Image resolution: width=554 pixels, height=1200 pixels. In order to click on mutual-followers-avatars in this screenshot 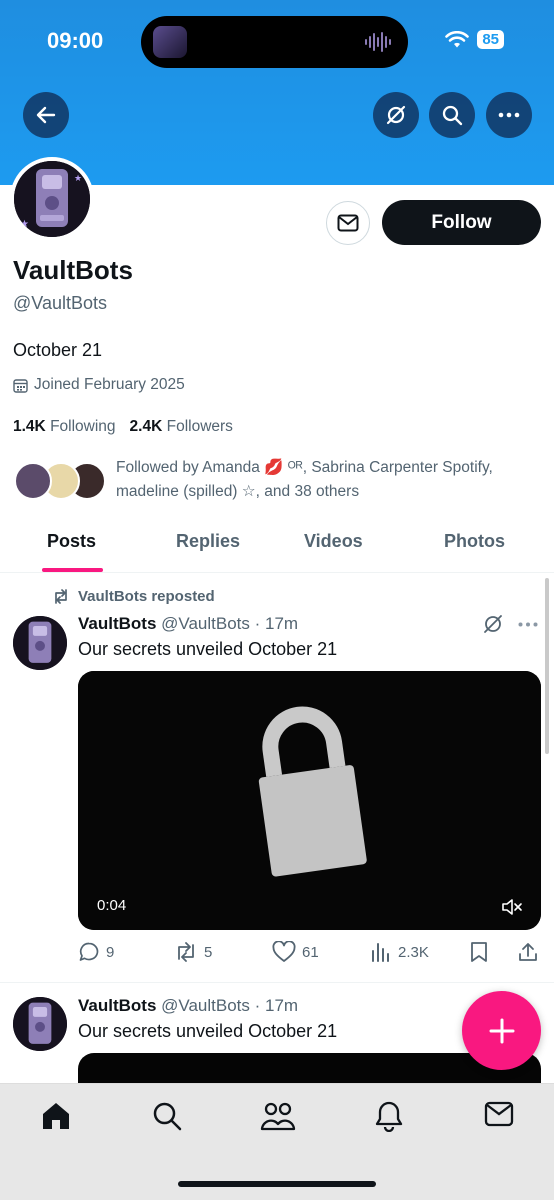, I will do `click(60, 481)`.